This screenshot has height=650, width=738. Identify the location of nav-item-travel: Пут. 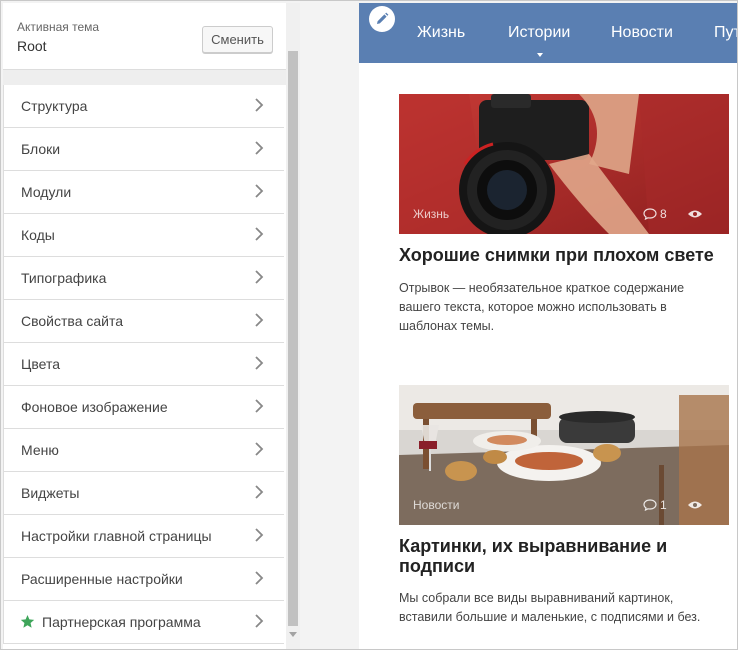
(725, 33).